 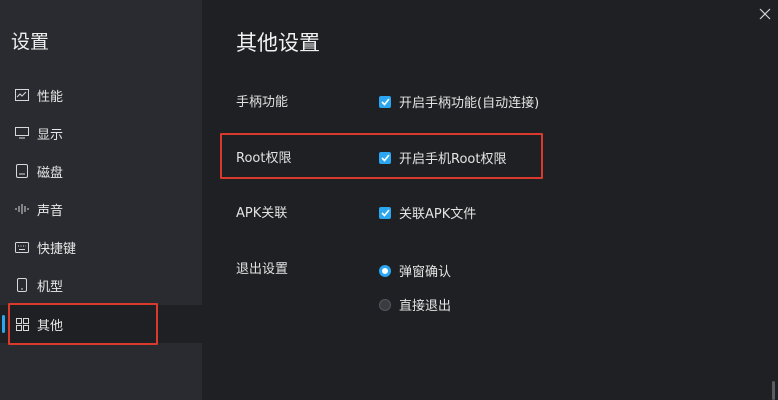 What do you see at coordinates (101, 133) in the screenshot?
I see `sidebar-item-display: 显示` at bounding box center [101, 133].